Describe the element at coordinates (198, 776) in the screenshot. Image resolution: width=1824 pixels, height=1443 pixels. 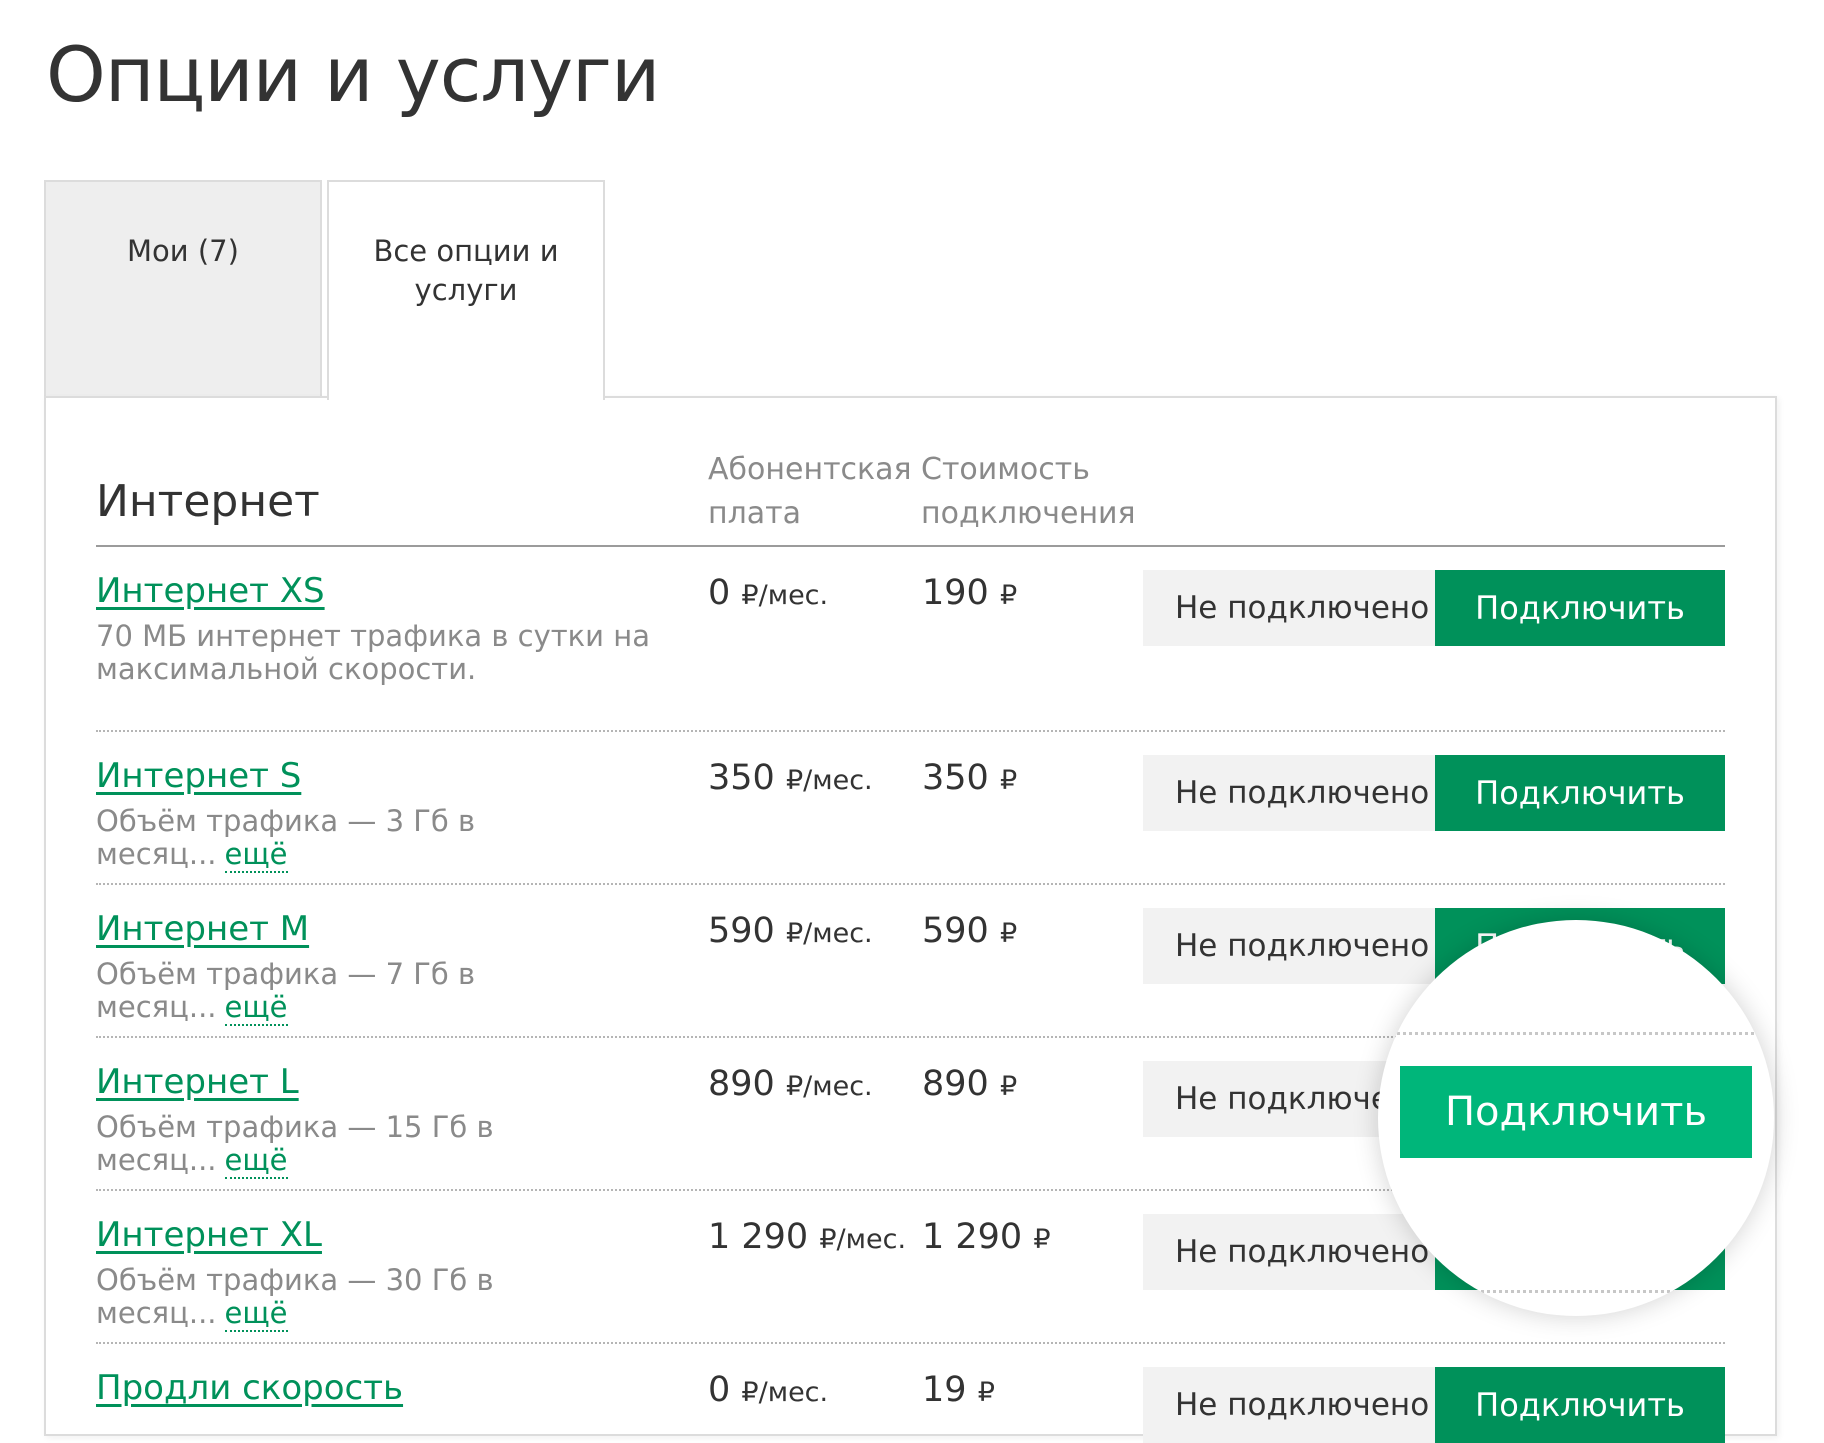
I see `option-name-link: Интернет S` at that location.